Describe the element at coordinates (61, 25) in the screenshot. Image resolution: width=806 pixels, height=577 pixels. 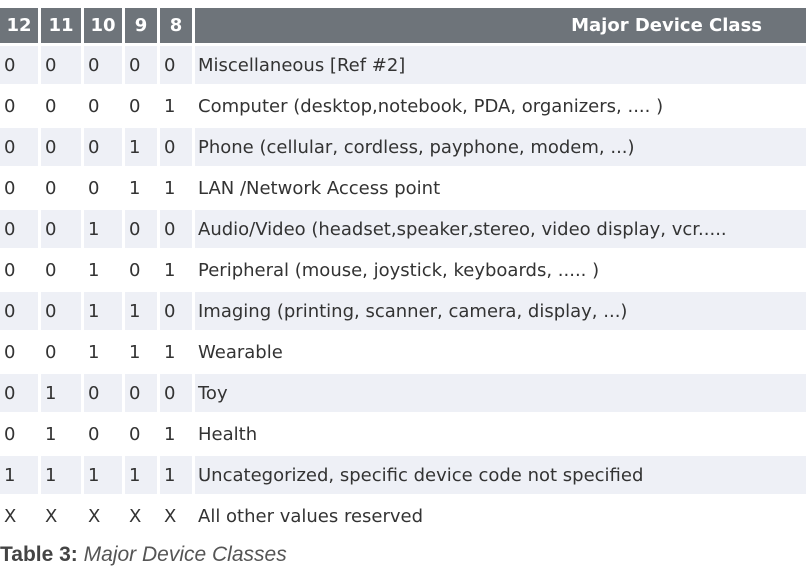
I see `header-bit-11: 11` at that location.